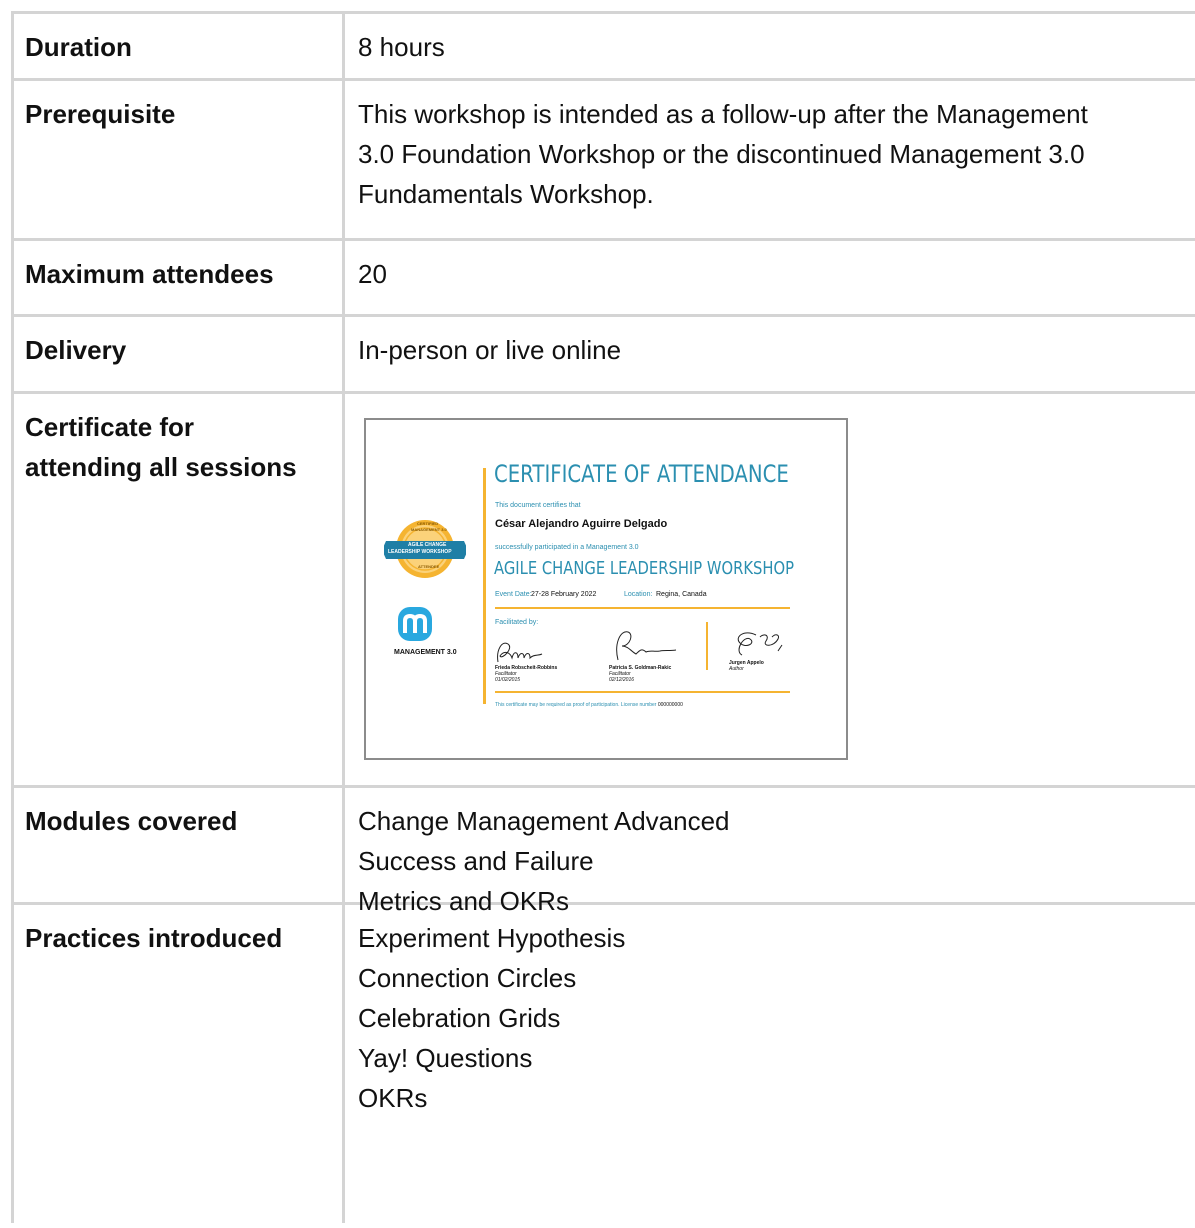 Image resolution: width=1195 pixels, height=1228 pixels. I want to click on row-label: Prerequisite, so click(178, 159).